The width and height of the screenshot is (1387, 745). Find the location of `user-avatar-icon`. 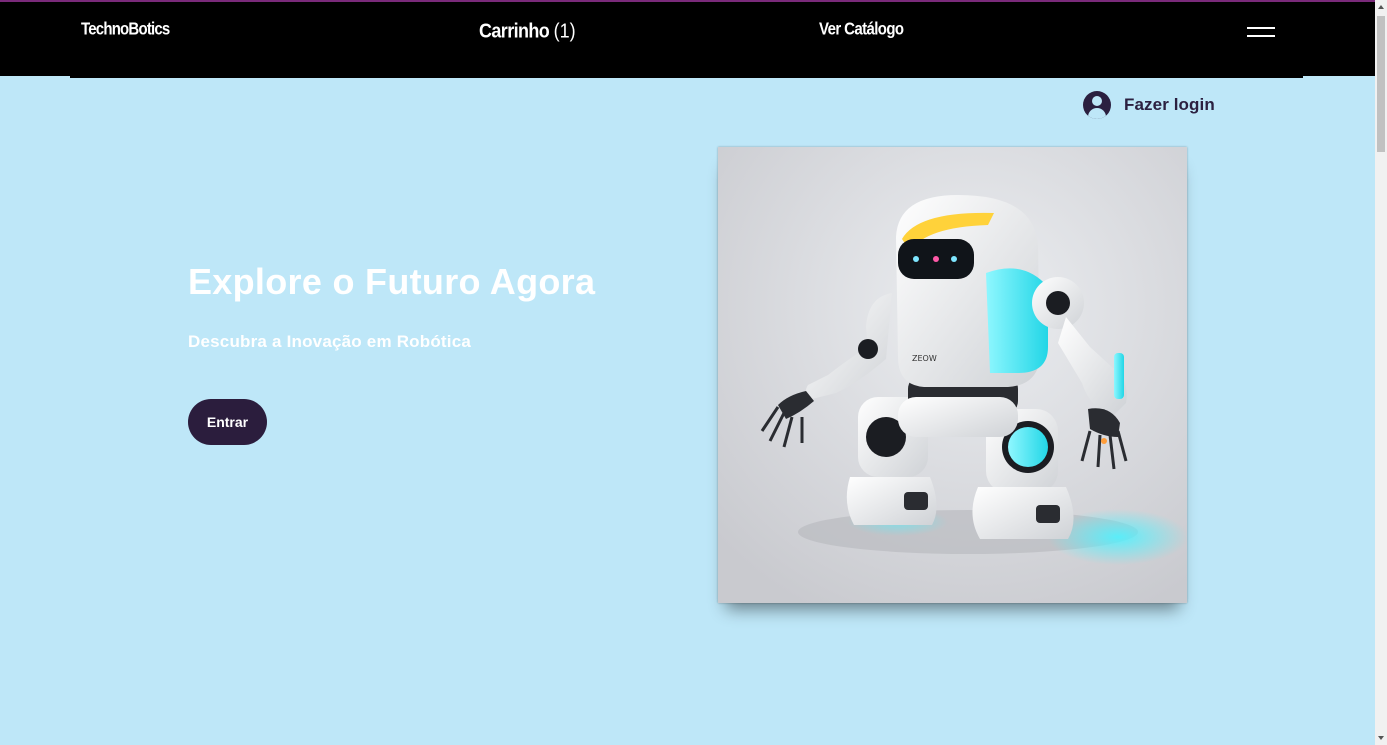

user-avatar-icon is located at coordinates (1097, 105).